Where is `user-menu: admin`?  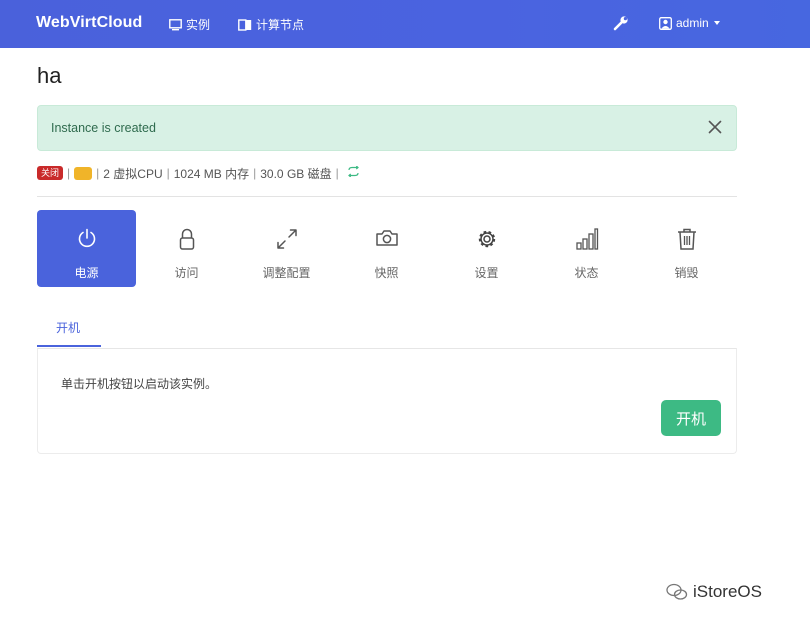 user-menu: admin is located at coordinates (689, 23).